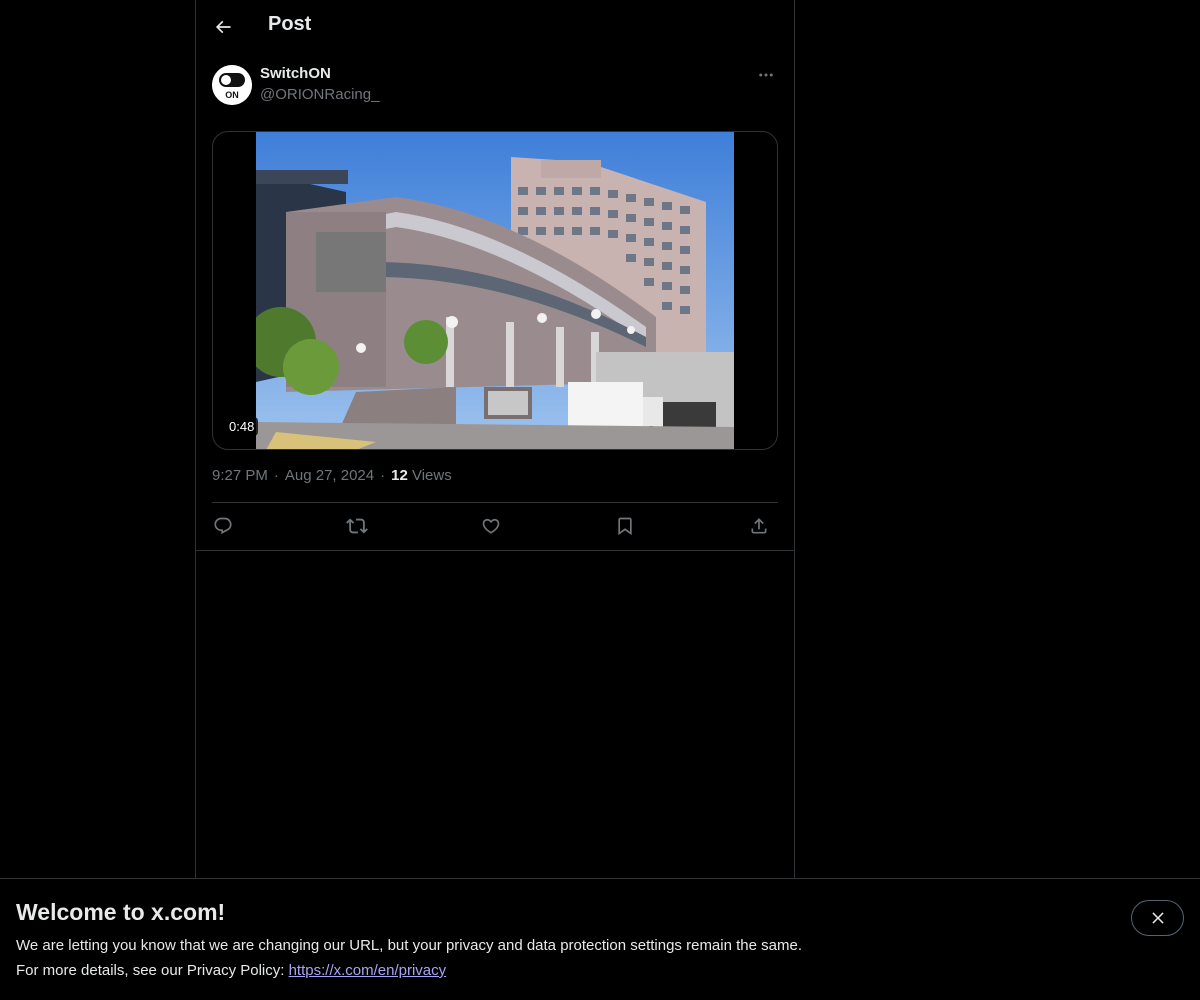 This screenshot has height=1000, width=1200. What do you see at coordinates (368, 970) in the screenshot?
I see `privacy-policy-link: https://x.com/en/privacy` at bounding box center [368, 970].